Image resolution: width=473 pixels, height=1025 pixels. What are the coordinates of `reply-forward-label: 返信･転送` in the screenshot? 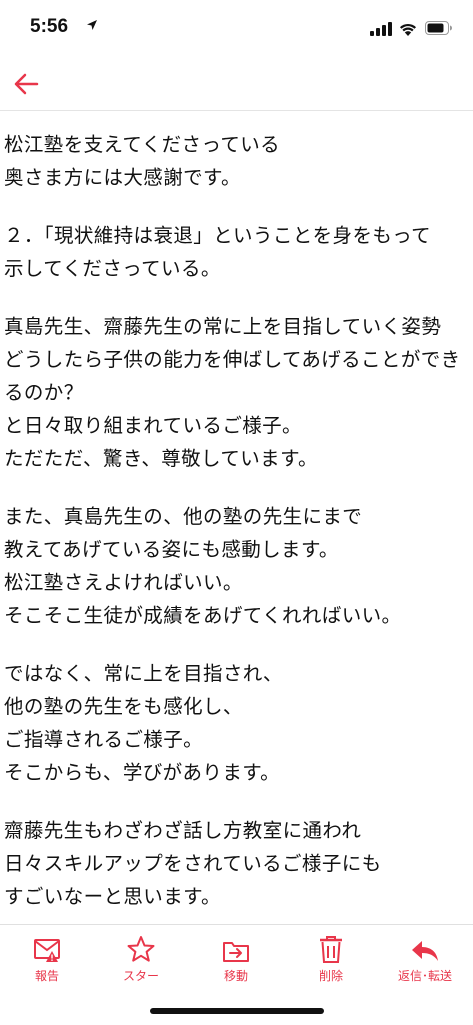 It's located at (424, 976).